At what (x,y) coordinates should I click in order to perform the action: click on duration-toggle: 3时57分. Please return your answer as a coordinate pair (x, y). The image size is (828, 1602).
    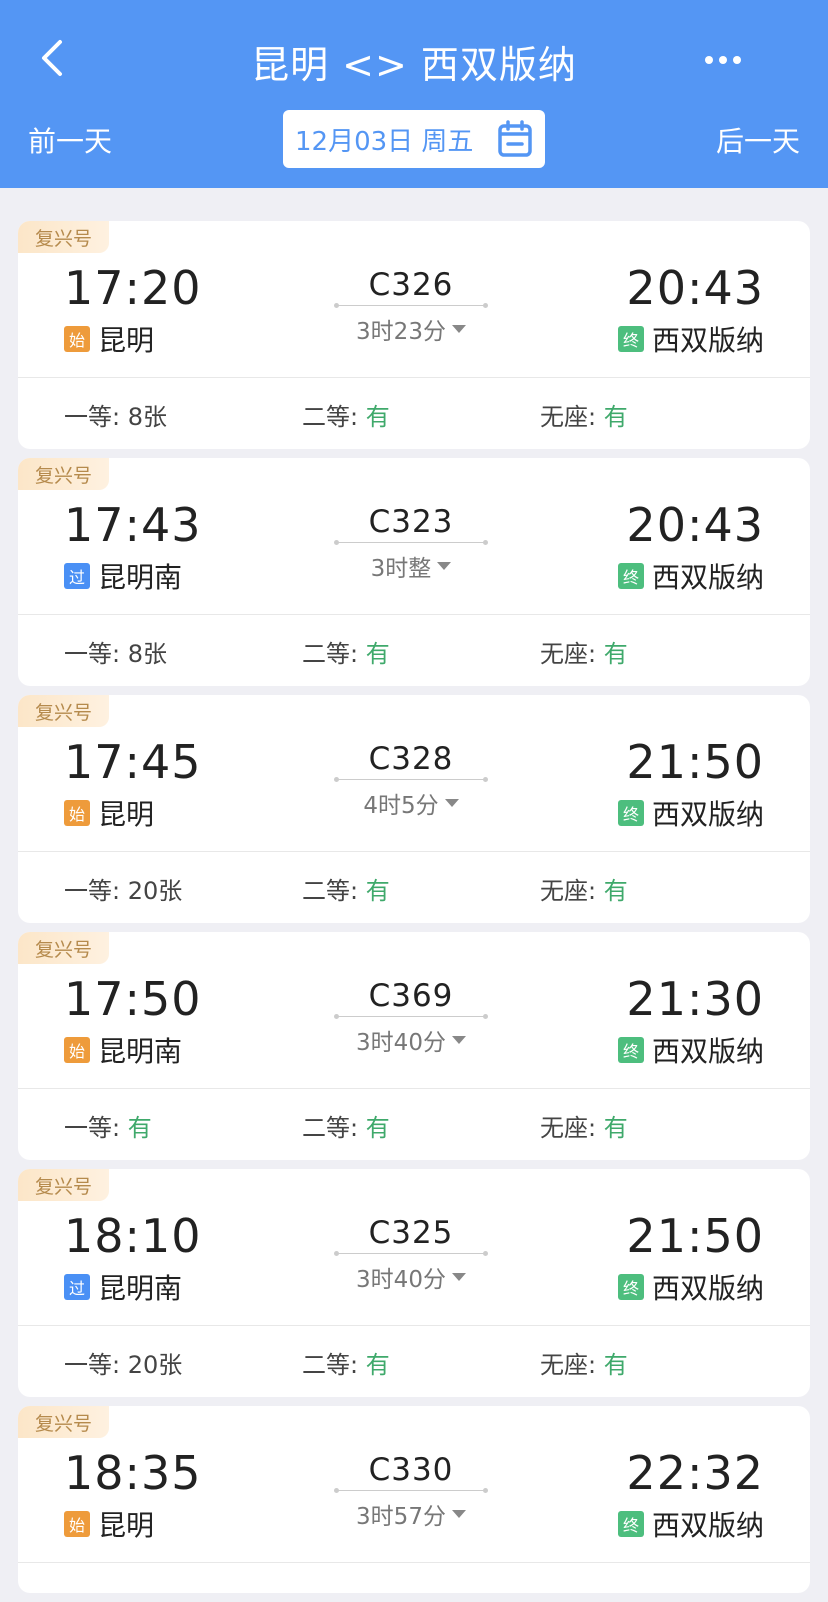
    Looking at the image, I should click on (411, 1514).